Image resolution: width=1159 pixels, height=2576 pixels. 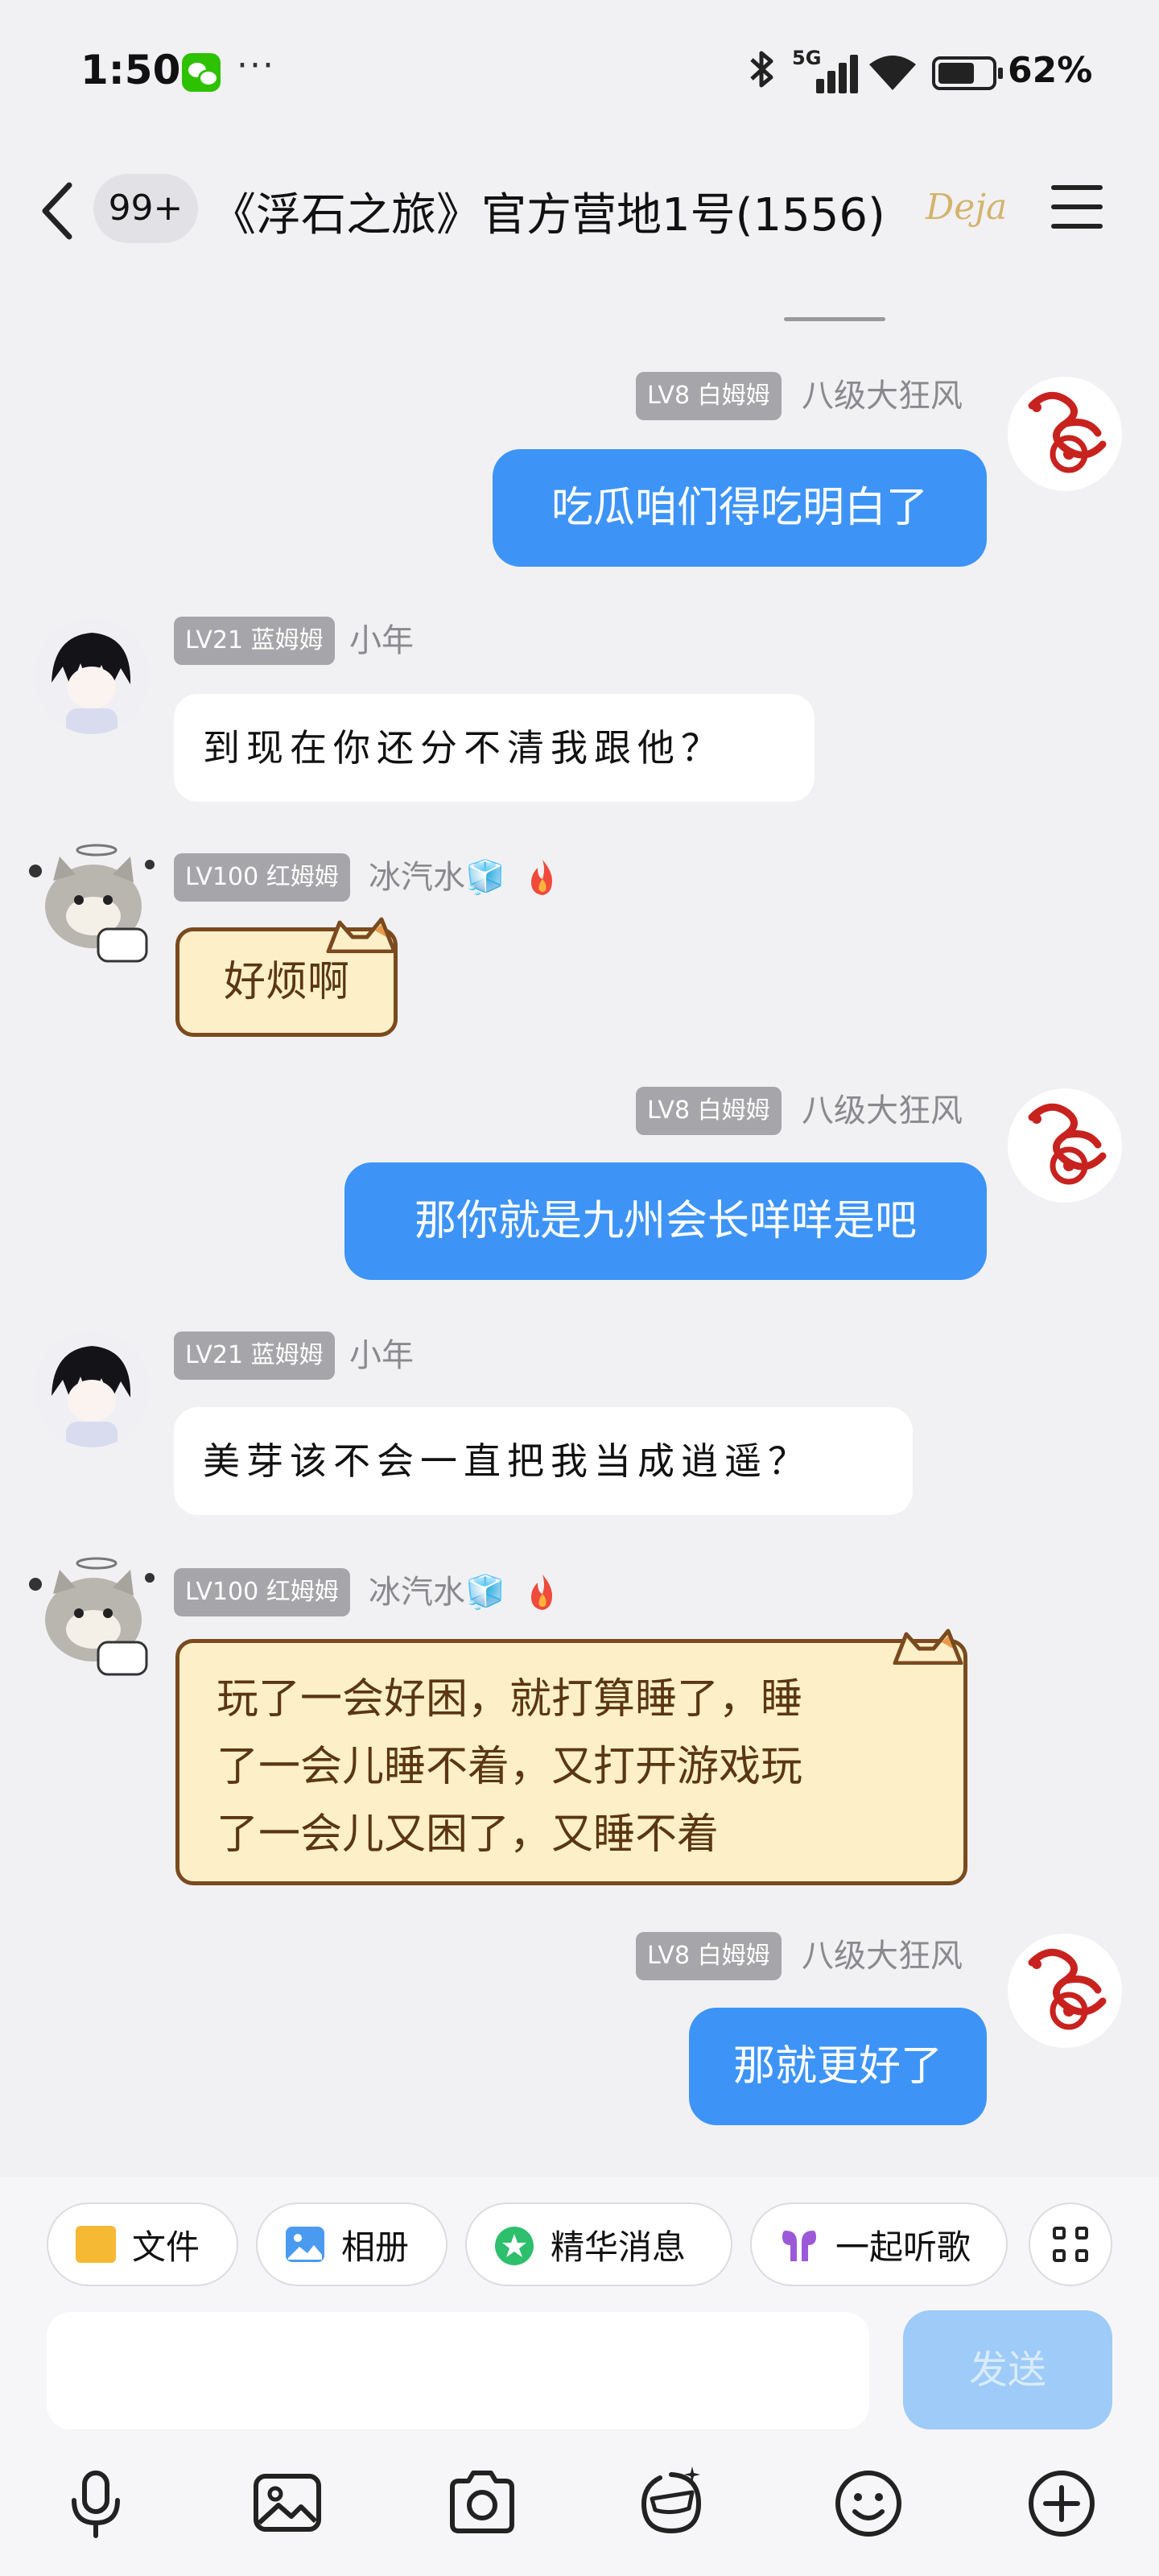 What do you see at coordinates (619, 2247) in the screenshot?
I see `quick-action-label: 精华消息` at bounding box center [619, 2247].